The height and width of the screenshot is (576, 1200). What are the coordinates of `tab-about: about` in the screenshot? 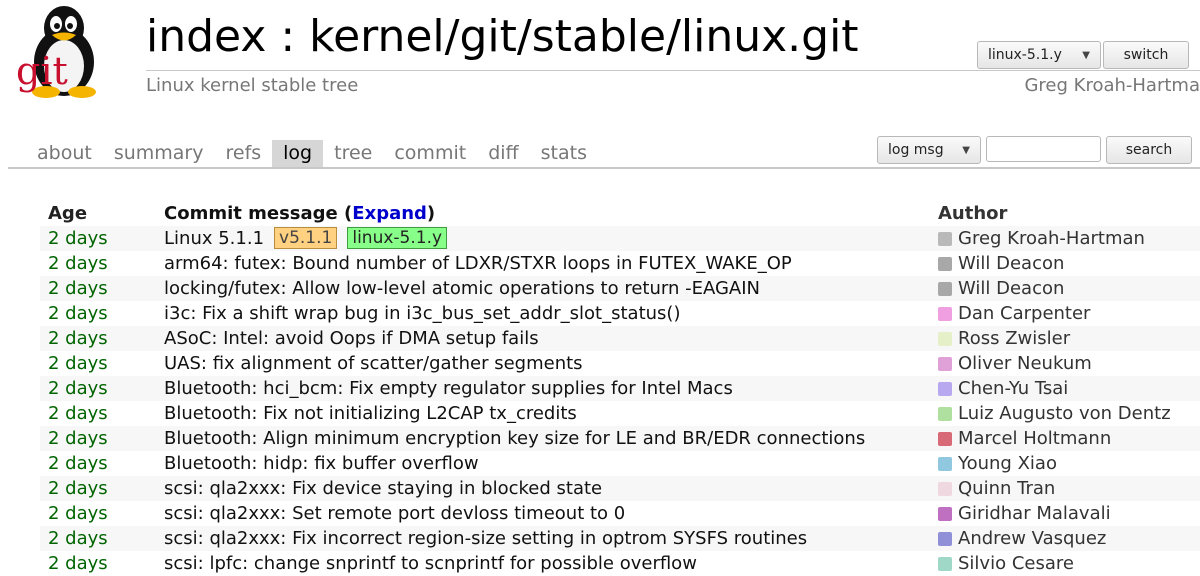 It's located at (64, 153).